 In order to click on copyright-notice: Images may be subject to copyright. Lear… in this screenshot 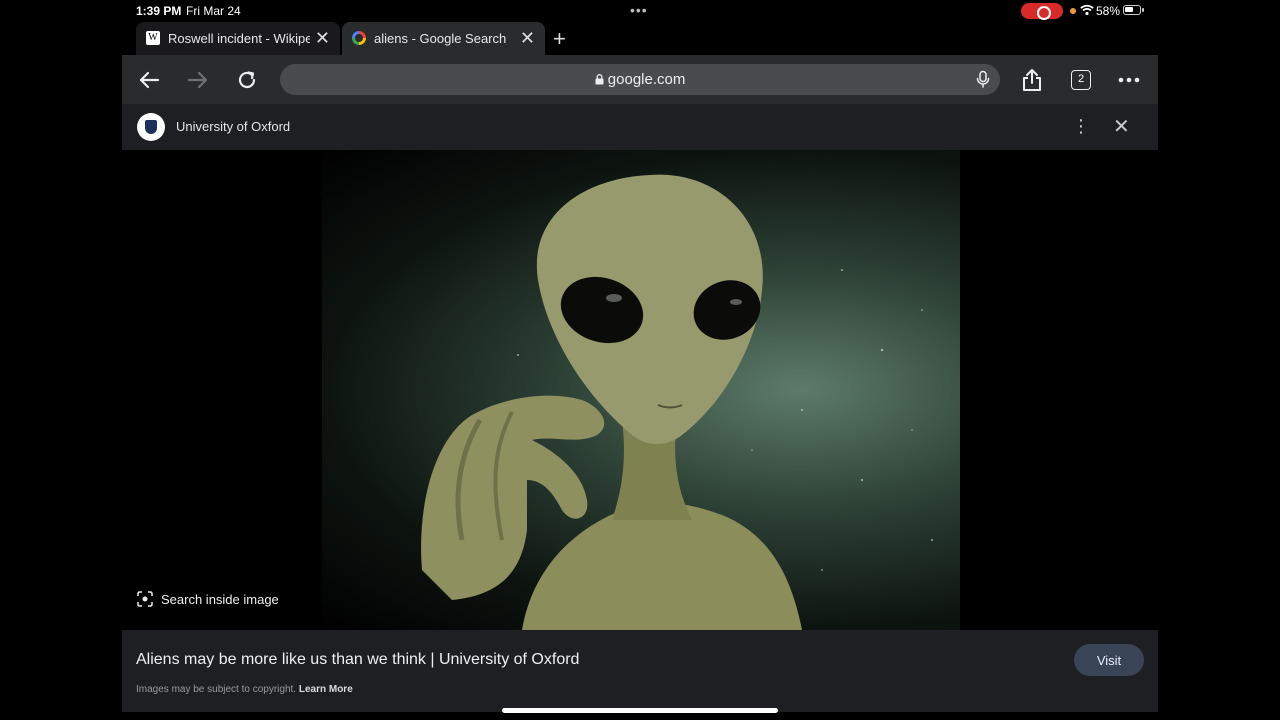, I will do `click(244, 689)`.